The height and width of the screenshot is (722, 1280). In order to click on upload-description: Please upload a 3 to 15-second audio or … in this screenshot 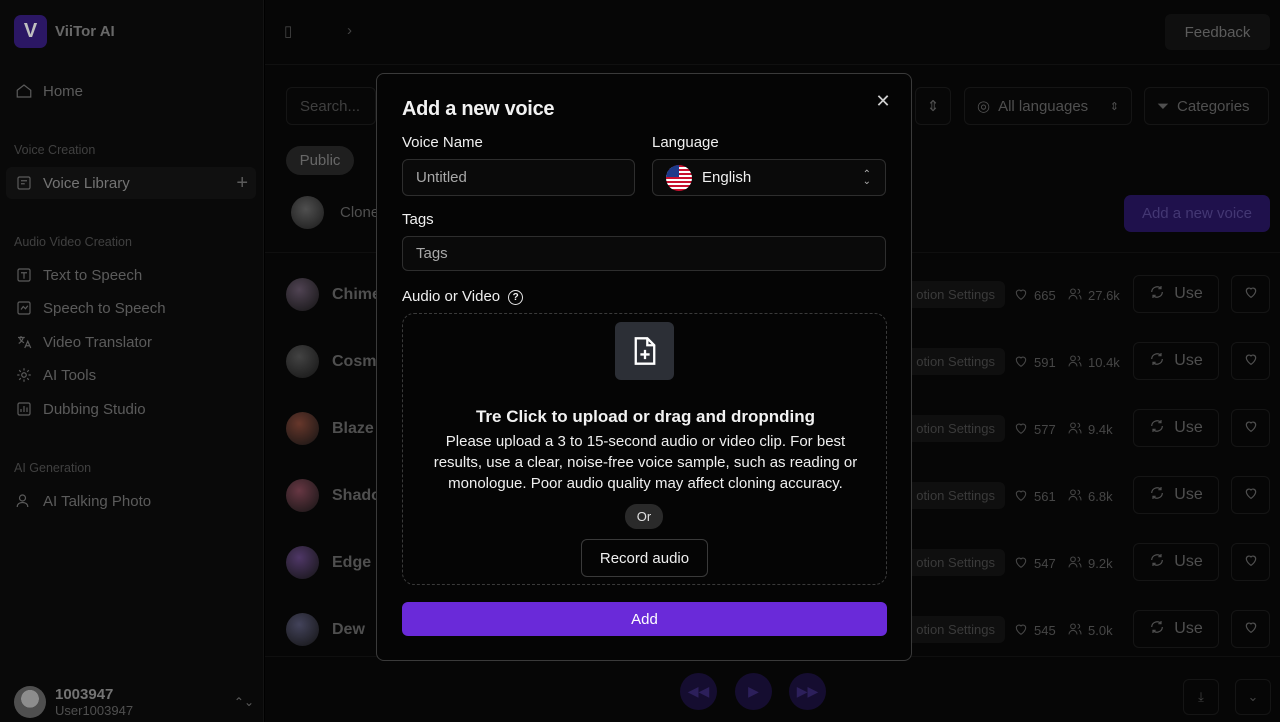, I will do `click(645, 462)`.